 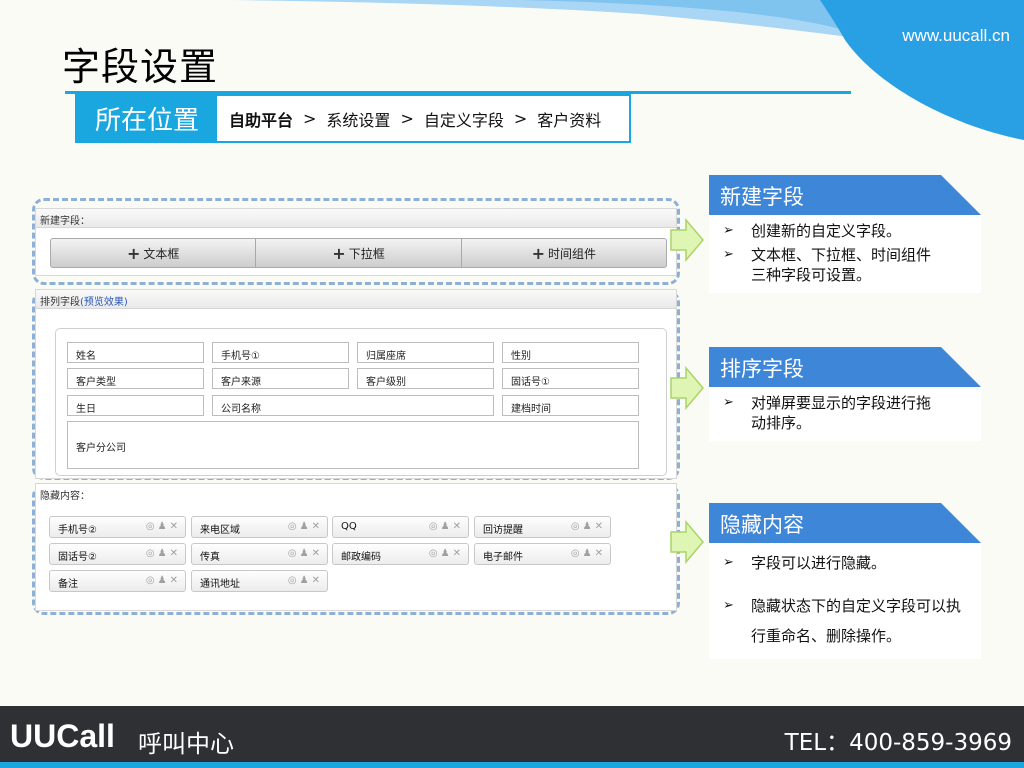 What do you see at coordinates (572, 253) in the screenshot?
I see `add-time-component-label: 时间组件` at bounding box center [572, 253].